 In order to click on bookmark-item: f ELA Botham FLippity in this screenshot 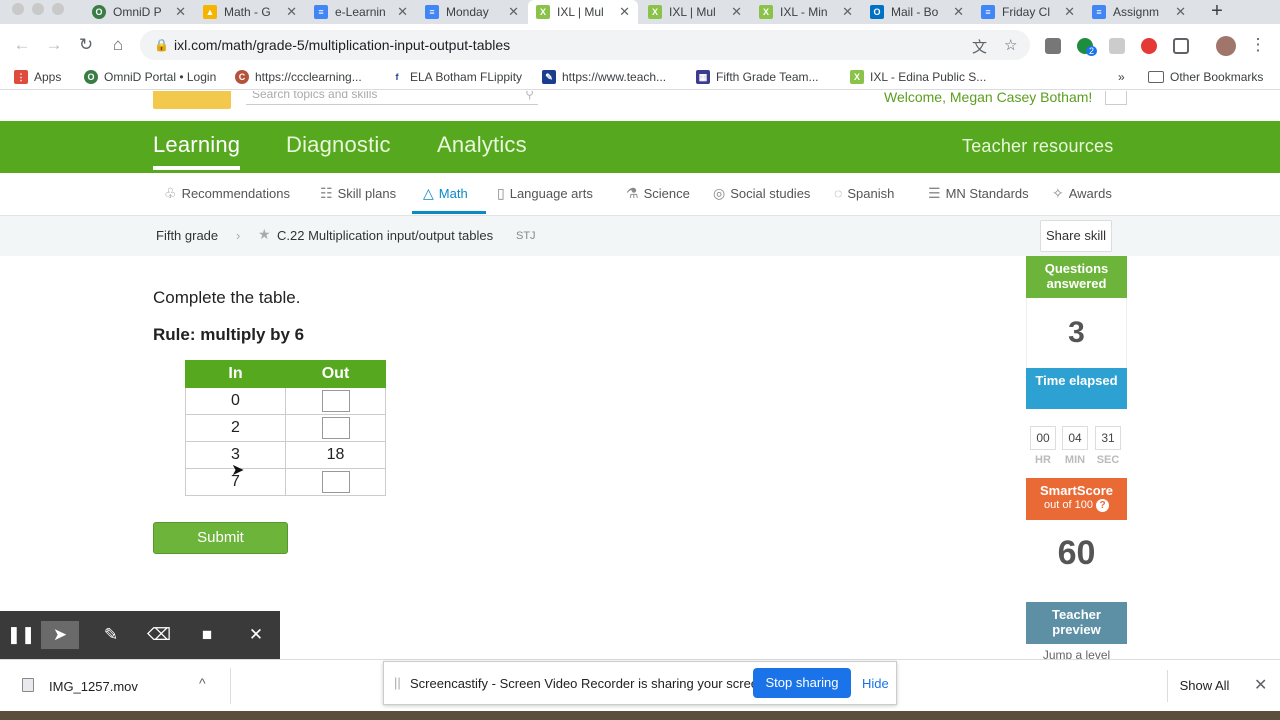, I will do `click(456, 77)`.